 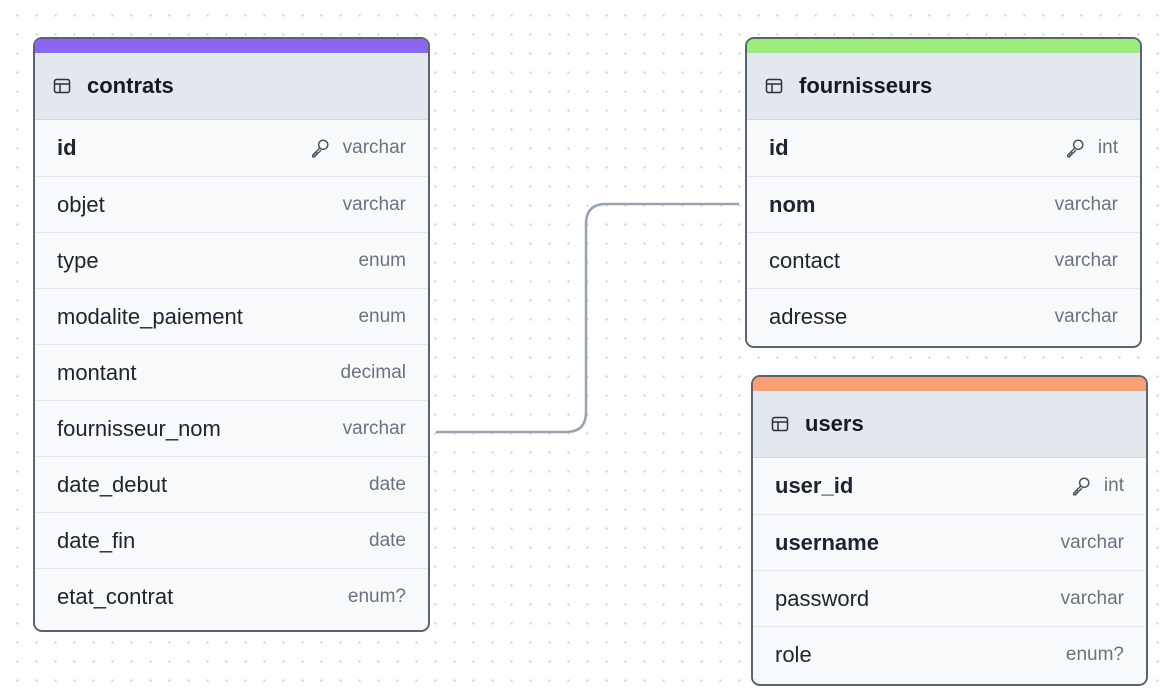 I want to click on column-row-etat-contrat: etat_contrat enum?, so click(x=231, y=596).